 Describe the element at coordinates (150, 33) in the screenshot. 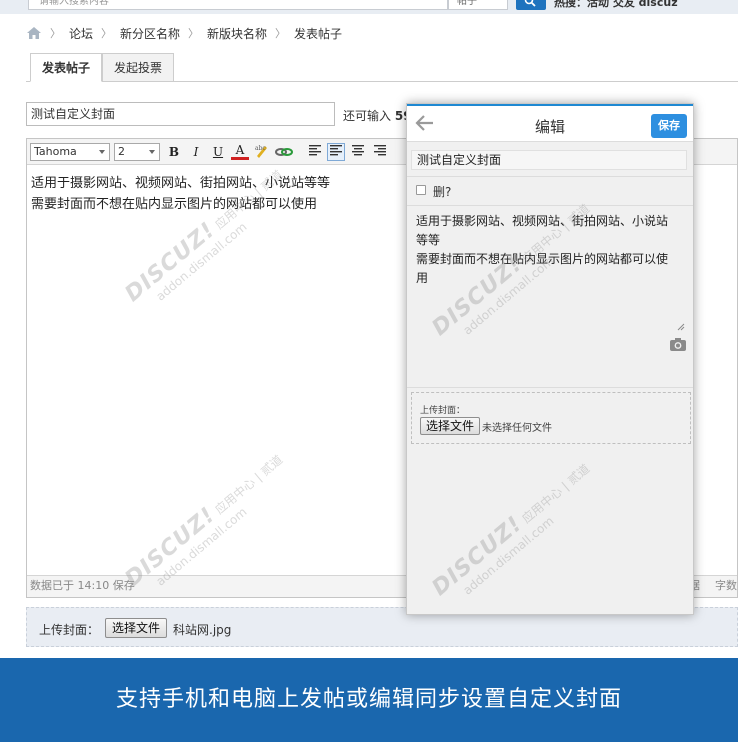

I see `breadcrumb-group: 新分区名称` at that location.